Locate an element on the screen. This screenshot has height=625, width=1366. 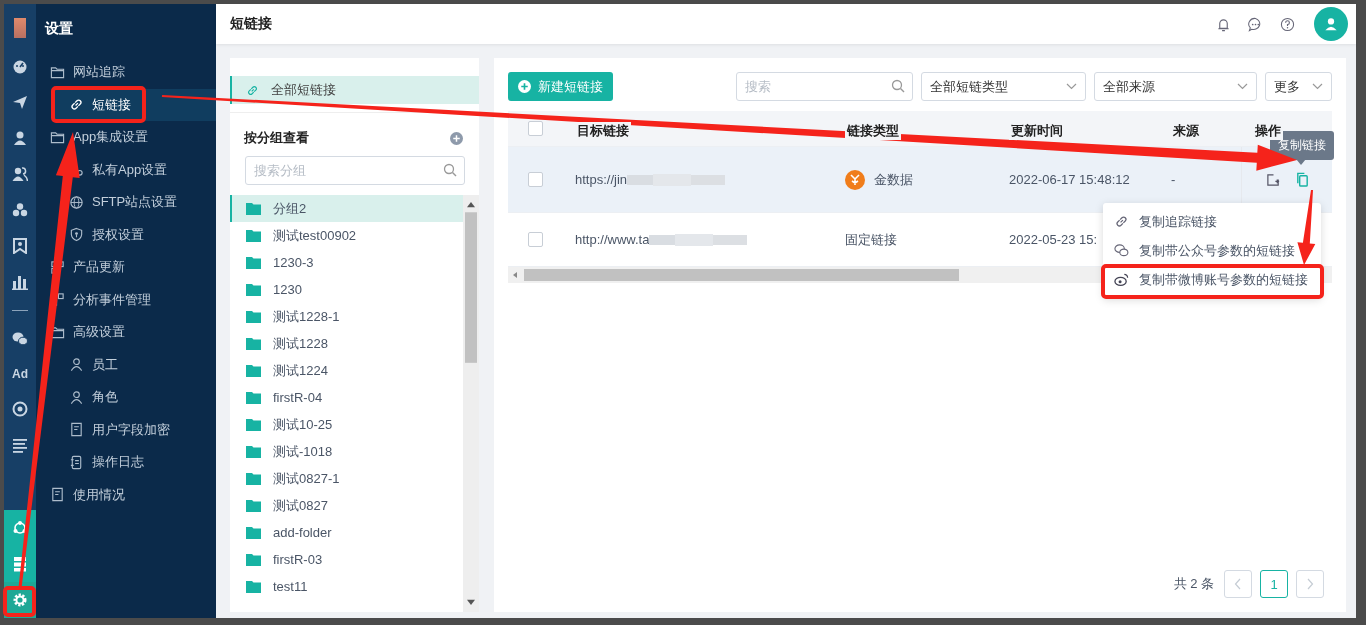
table-cell-text: 2022-05-23 15: is located at coordinates (1053, 239).